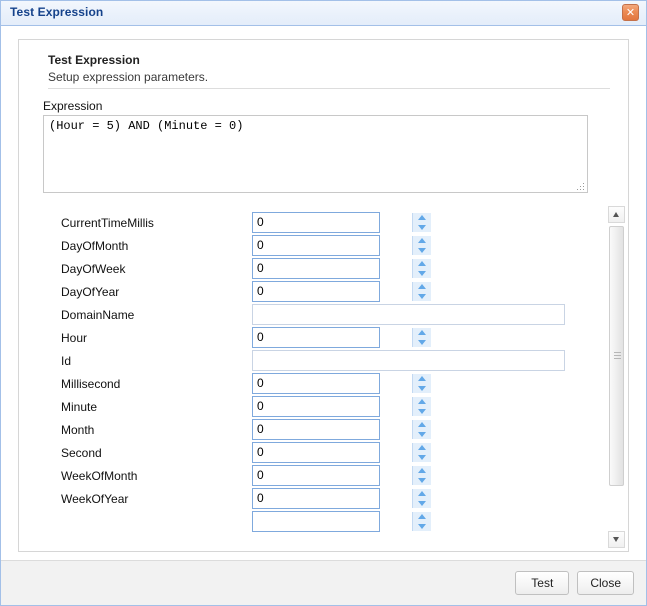 The width and height of the screenshot is (647, 606). Describe the element at coordinates (74, 338) in the screenshot. I see `parameter-label: Hour` at that location.